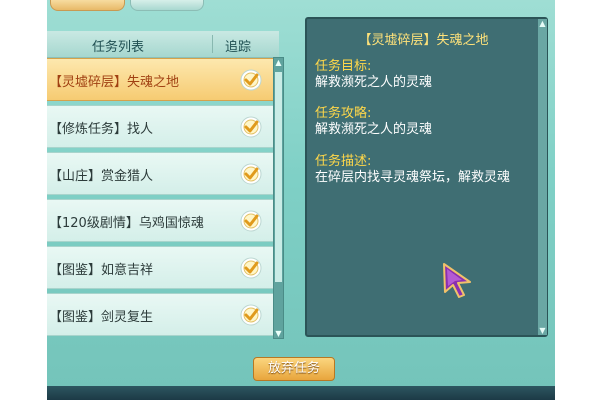 This screenshot has height=400, width=600. I want to click on goal-text: 解救濒死之人的灵魂, so click(374, 82).